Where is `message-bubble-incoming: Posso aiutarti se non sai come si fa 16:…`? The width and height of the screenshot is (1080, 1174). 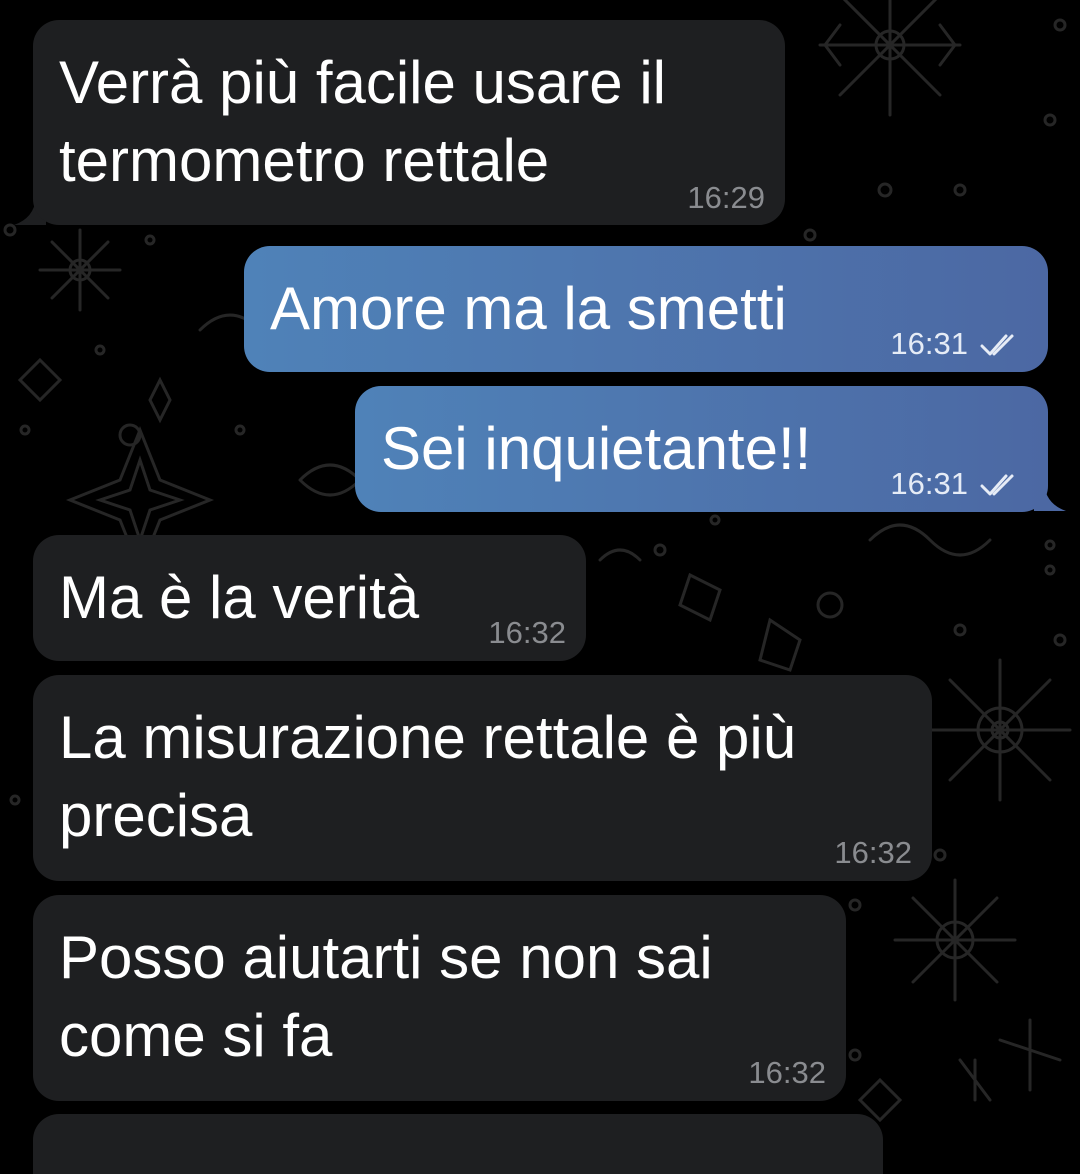
message-bubble-incoming: Posso aiutarti se non sai come si fa 16:… is located at coordinates (439, 998).